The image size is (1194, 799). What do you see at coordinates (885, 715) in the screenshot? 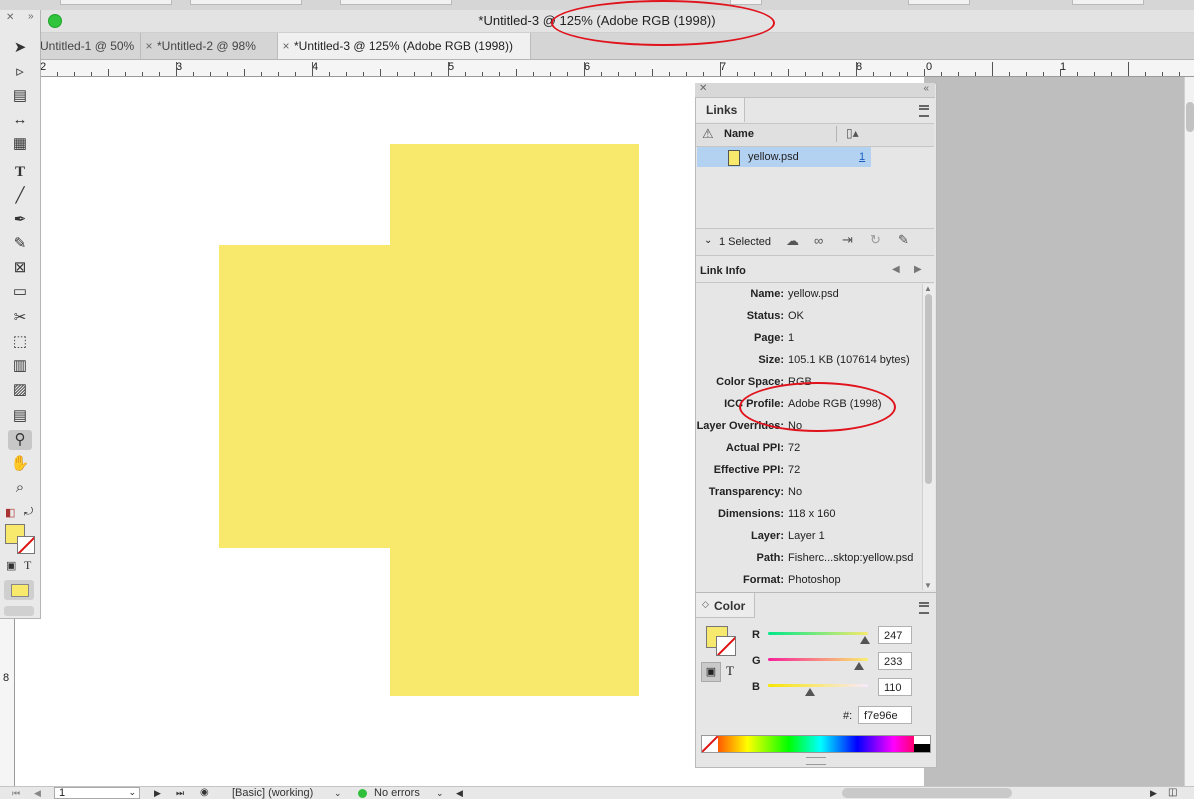
I see `hex-value-field: f7e96e` at bounding box center [885, 715].